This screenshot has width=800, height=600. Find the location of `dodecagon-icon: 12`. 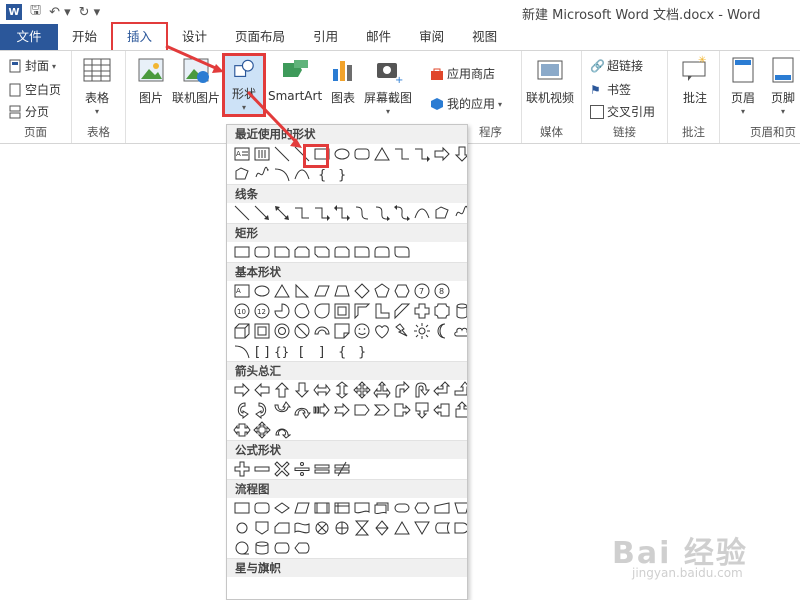

dodecagon-icon: 12 is located at coordinates (262, 311).